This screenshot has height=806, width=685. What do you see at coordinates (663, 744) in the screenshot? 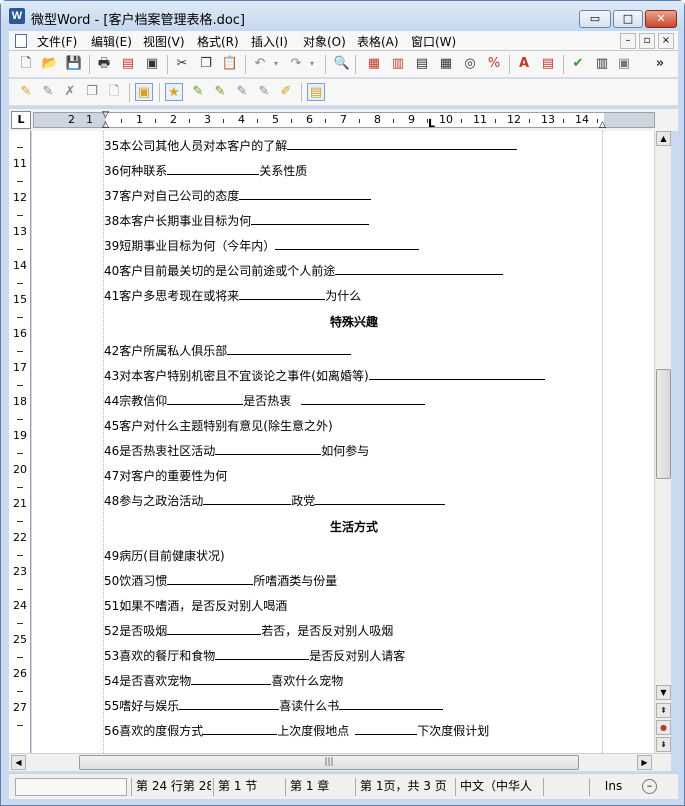
I see `browse-next-button: ⇟` at bounding box center [663, 744].